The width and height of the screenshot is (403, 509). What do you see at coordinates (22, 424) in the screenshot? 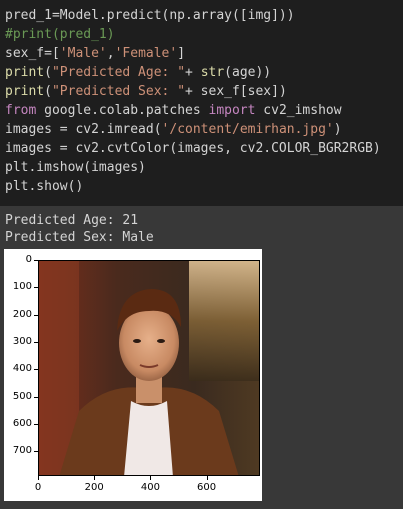
I see `y-tick-label: 600` at bounding box center [22, 424].